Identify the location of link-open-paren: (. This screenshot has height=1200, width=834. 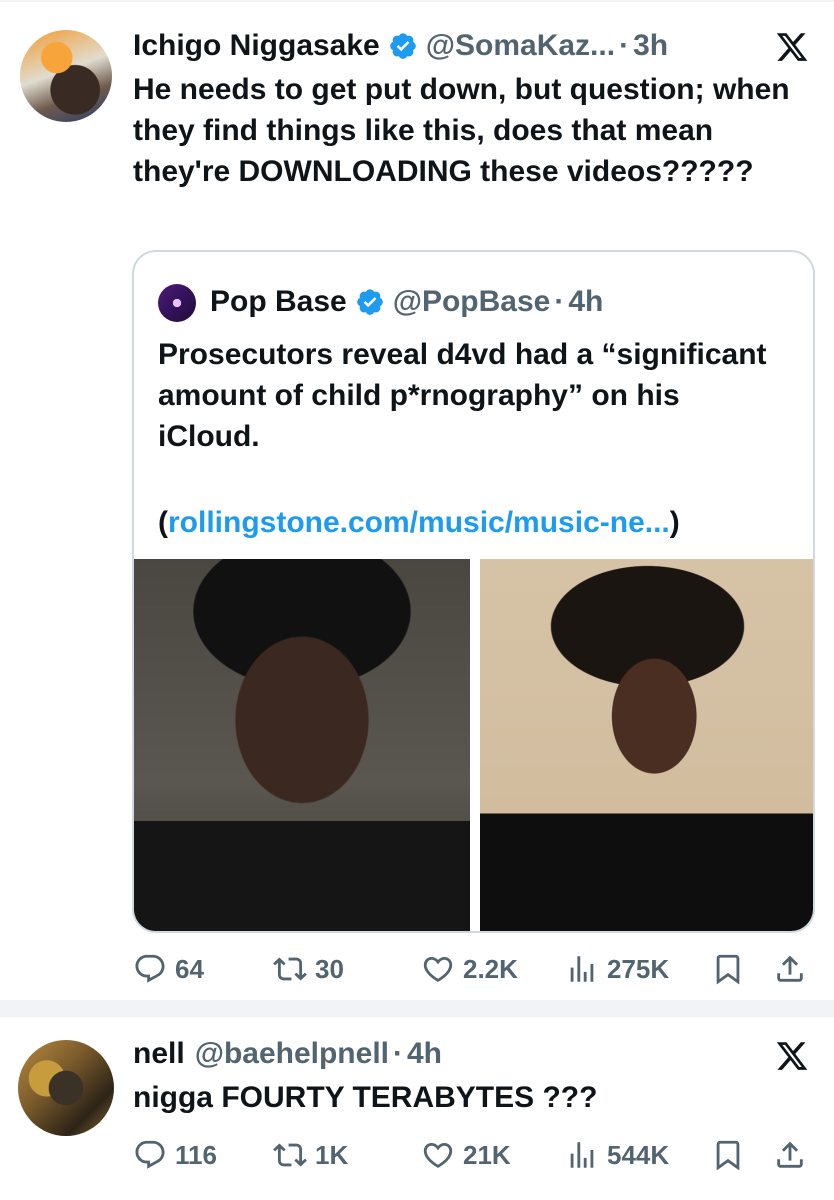
(163, 522).